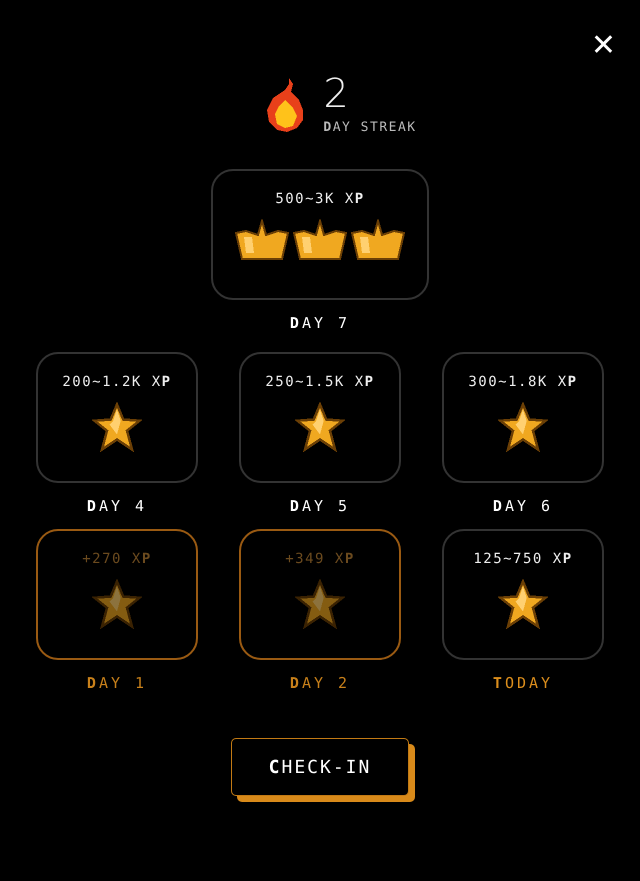 The image size is (640, 881). Describe the element at coordinates (286, 105) in the screenshot. I see `flame-icon` at that location.